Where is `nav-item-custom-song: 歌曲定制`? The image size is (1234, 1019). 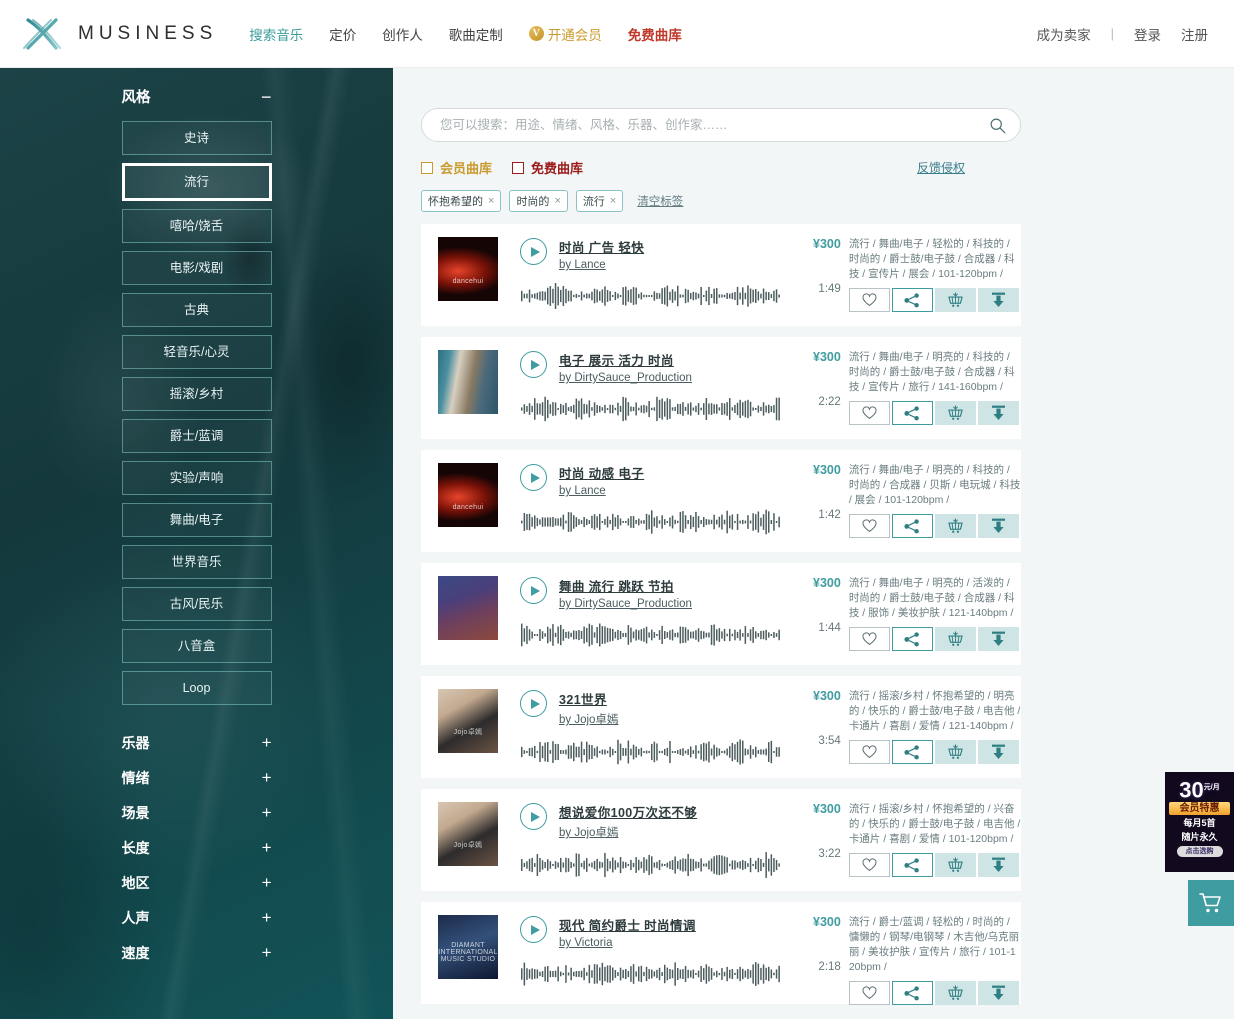
nav-item-custom-song: 歌曲定制 is located at coordinates (476, 34).